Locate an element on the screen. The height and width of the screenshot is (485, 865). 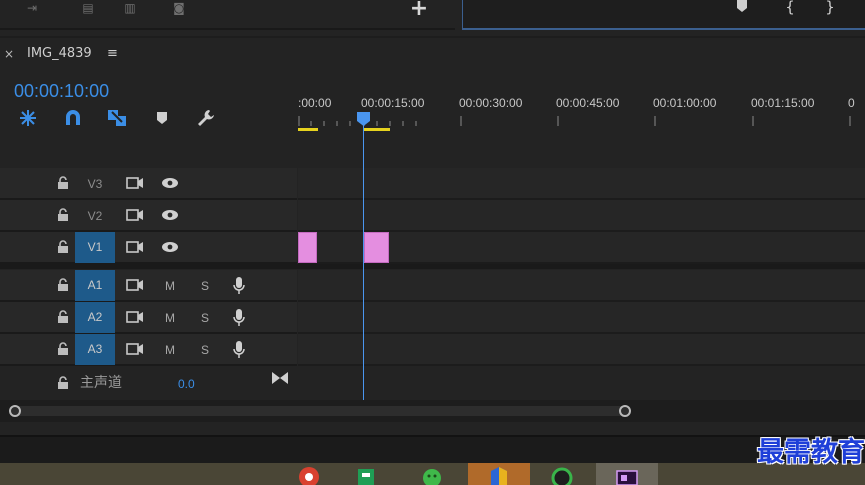
export-frame-icon: ▥ is located at coordinates (130, 8).